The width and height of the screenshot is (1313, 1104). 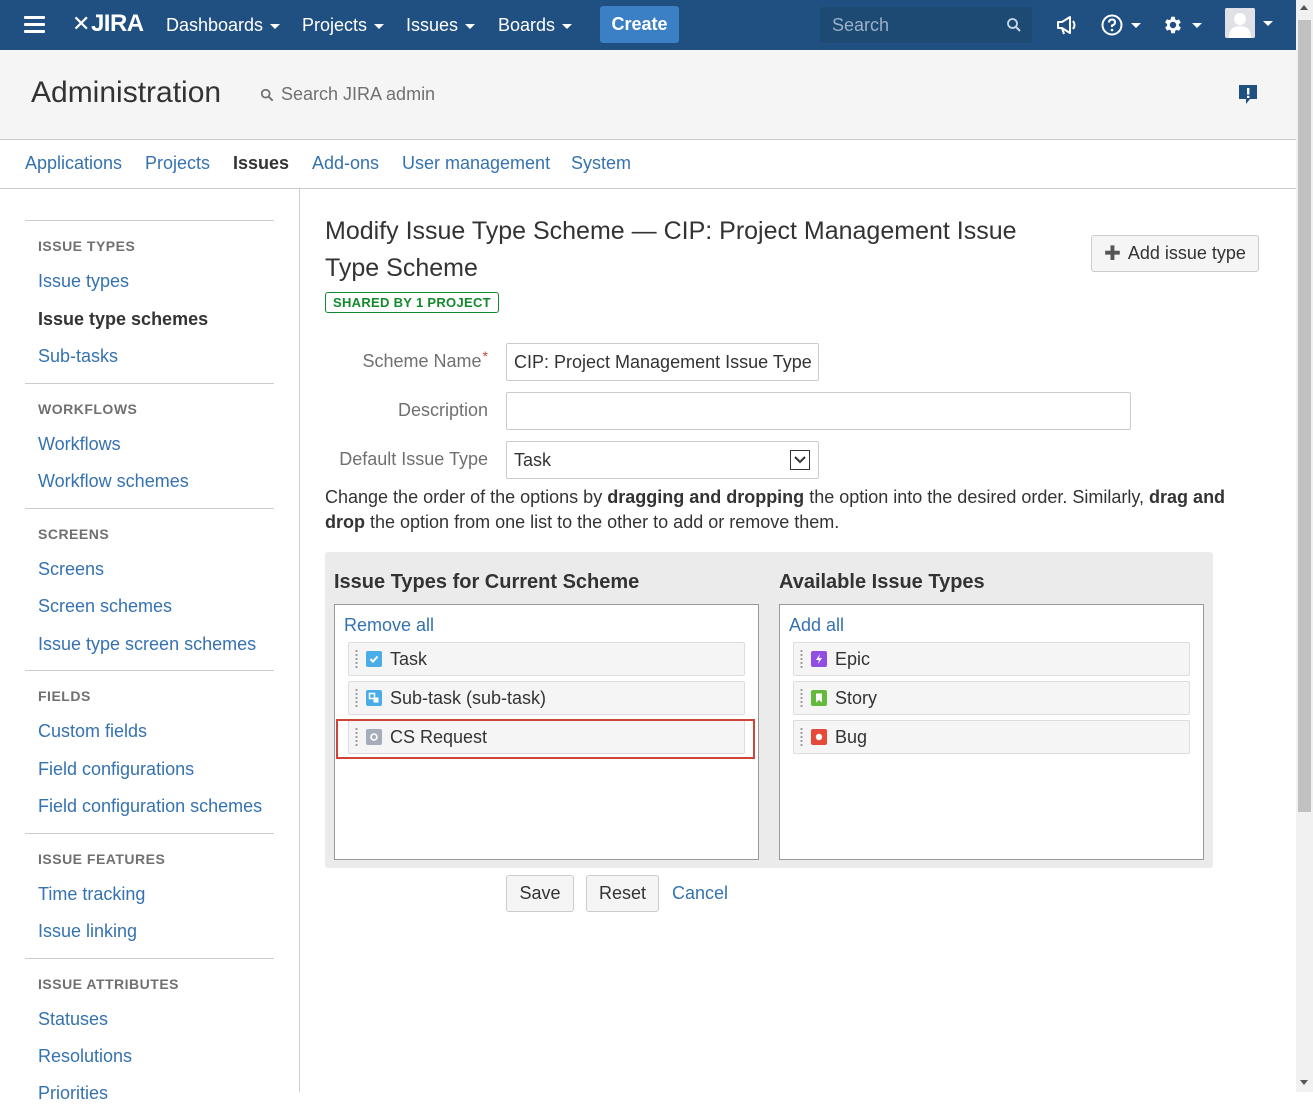 What do you see at coordinates (177, 163) in the screenshot?
I see `tab-projects: Projects` at bounding box center [177, 163].